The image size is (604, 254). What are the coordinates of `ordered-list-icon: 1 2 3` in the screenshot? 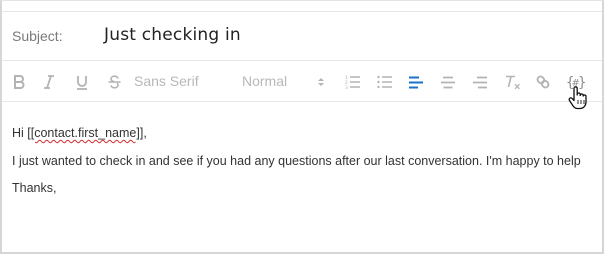 It's located at (352, 82).